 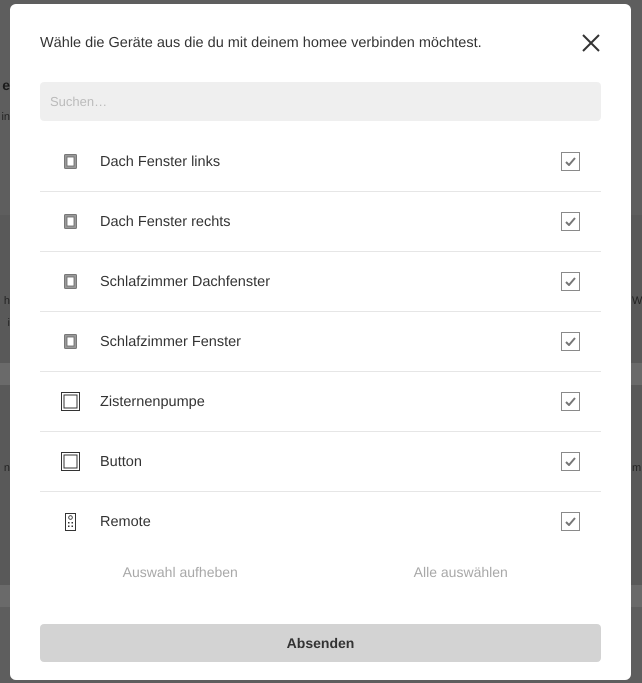 I want to click on select-all-link: Alle auswählen, so click(x=460, y=572).